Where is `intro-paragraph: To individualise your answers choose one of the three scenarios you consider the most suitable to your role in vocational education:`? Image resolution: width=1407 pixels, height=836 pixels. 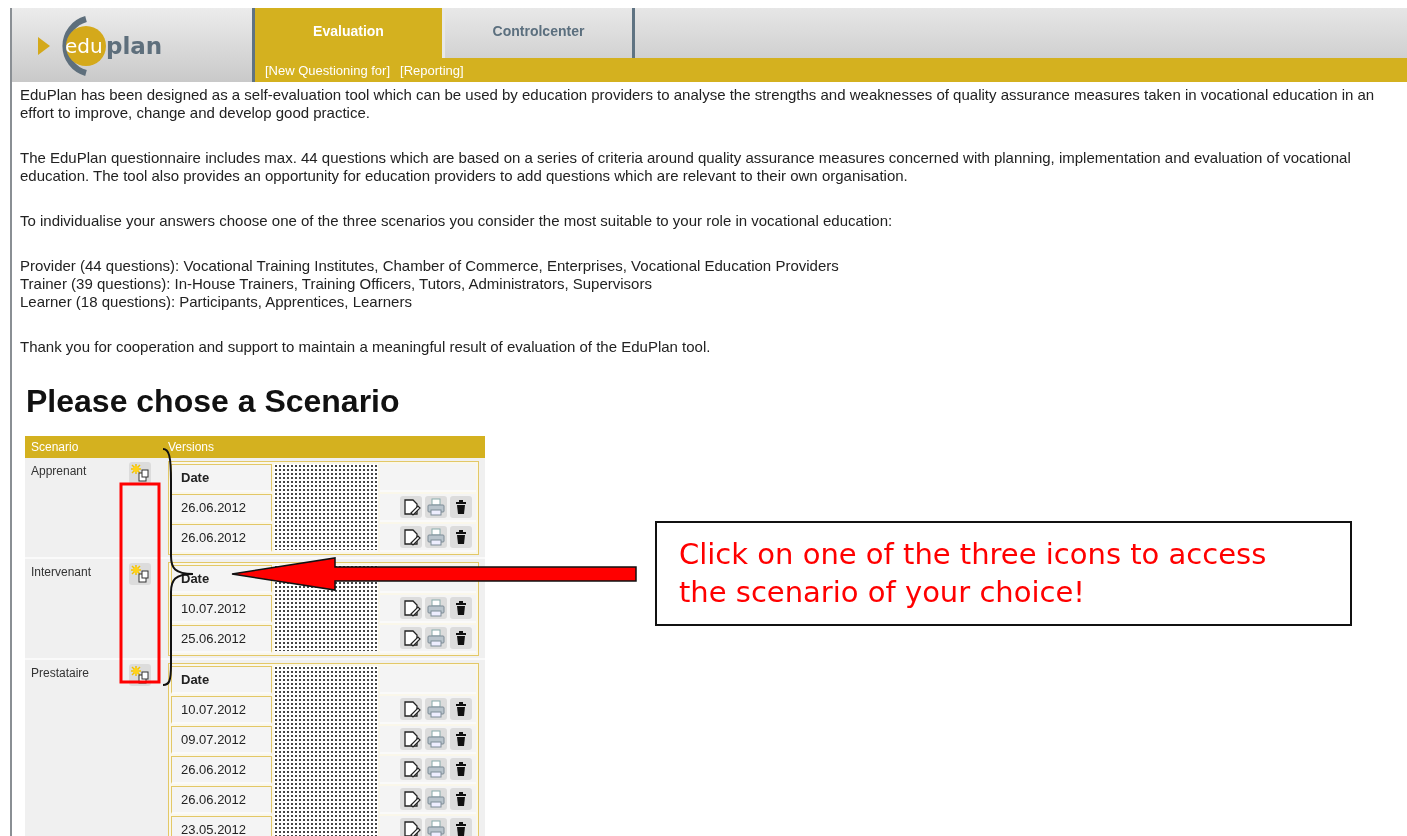 intro-paragraph: To individualise your answers choose one of the three scenarios you consider the most suitable to your role in vocational education: is located at coordinates (457, 221).